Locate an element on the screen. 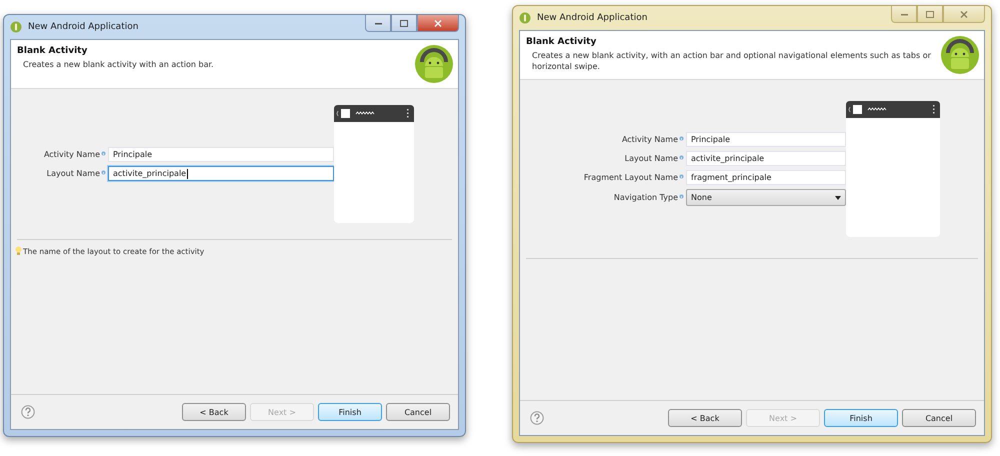  dropdown: None is located at coordinates (766, 197).